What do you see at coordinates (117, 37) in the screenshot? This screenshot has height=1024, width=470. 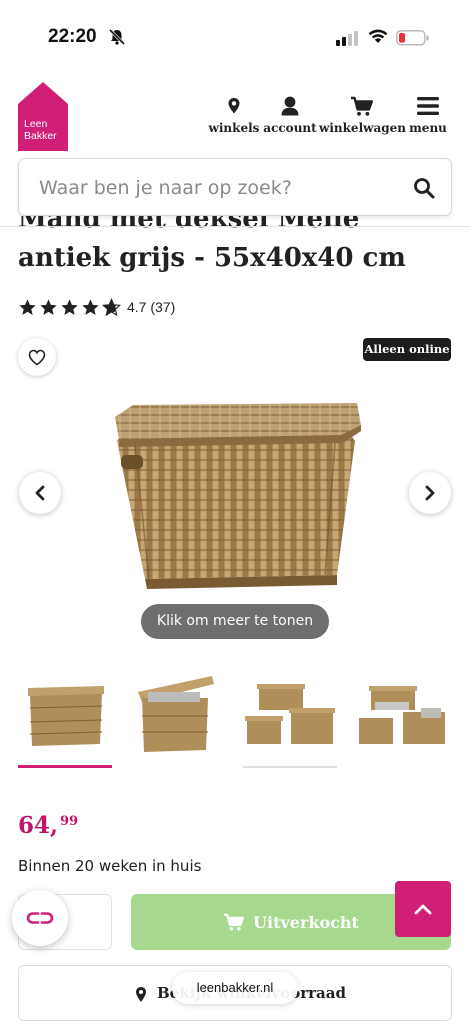 I see `bell-slash-icon` at bounding box center [117, 37].